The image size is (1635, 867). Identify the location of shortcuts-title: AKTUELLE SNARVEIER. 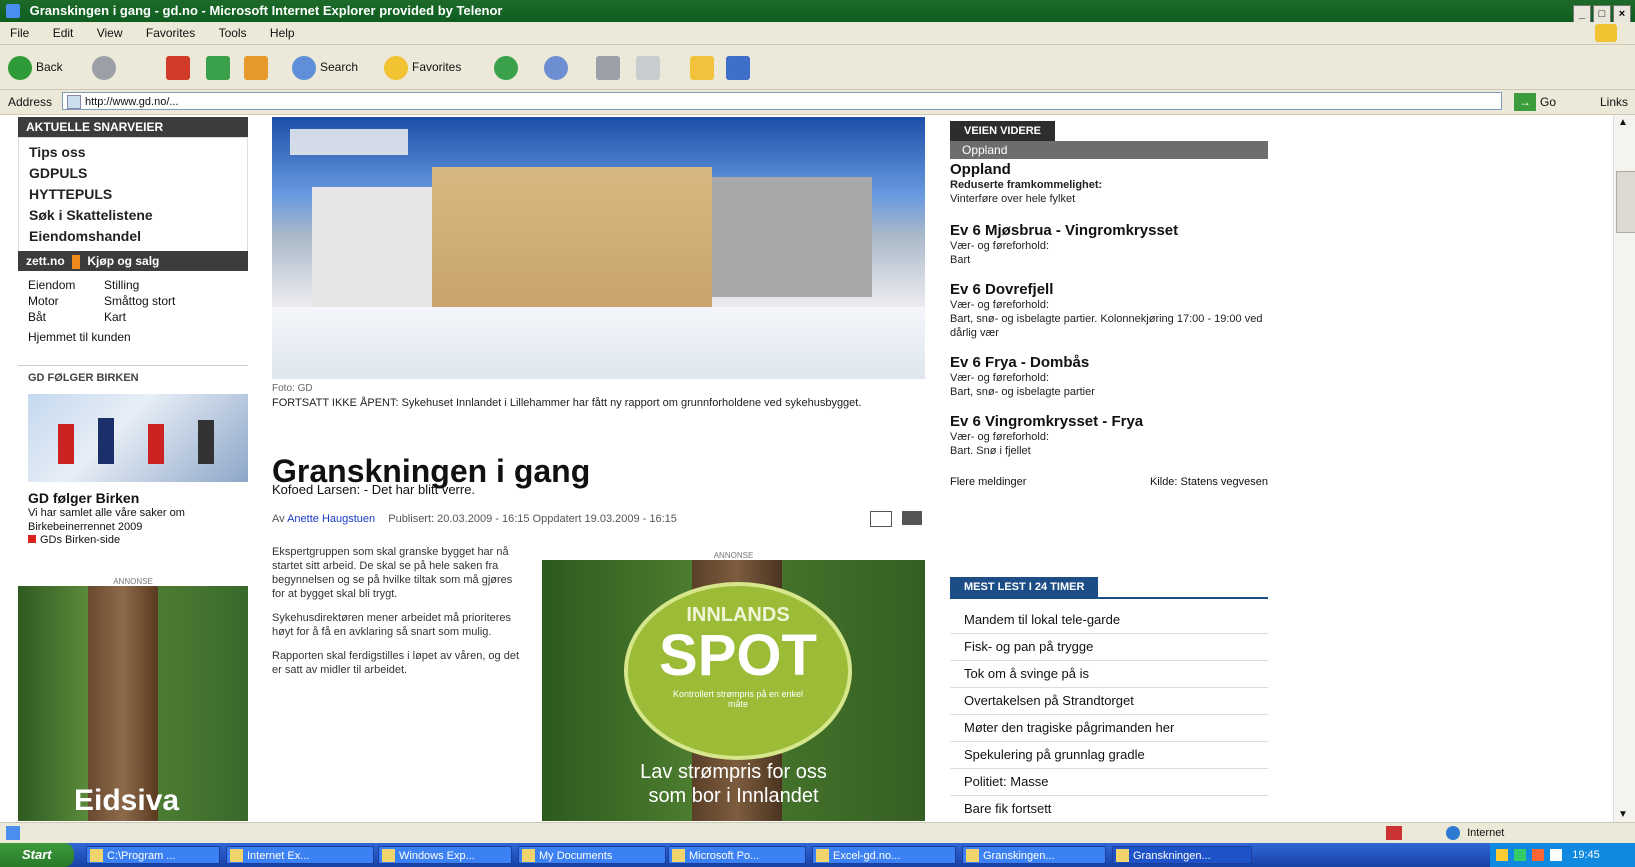
(133, 127).